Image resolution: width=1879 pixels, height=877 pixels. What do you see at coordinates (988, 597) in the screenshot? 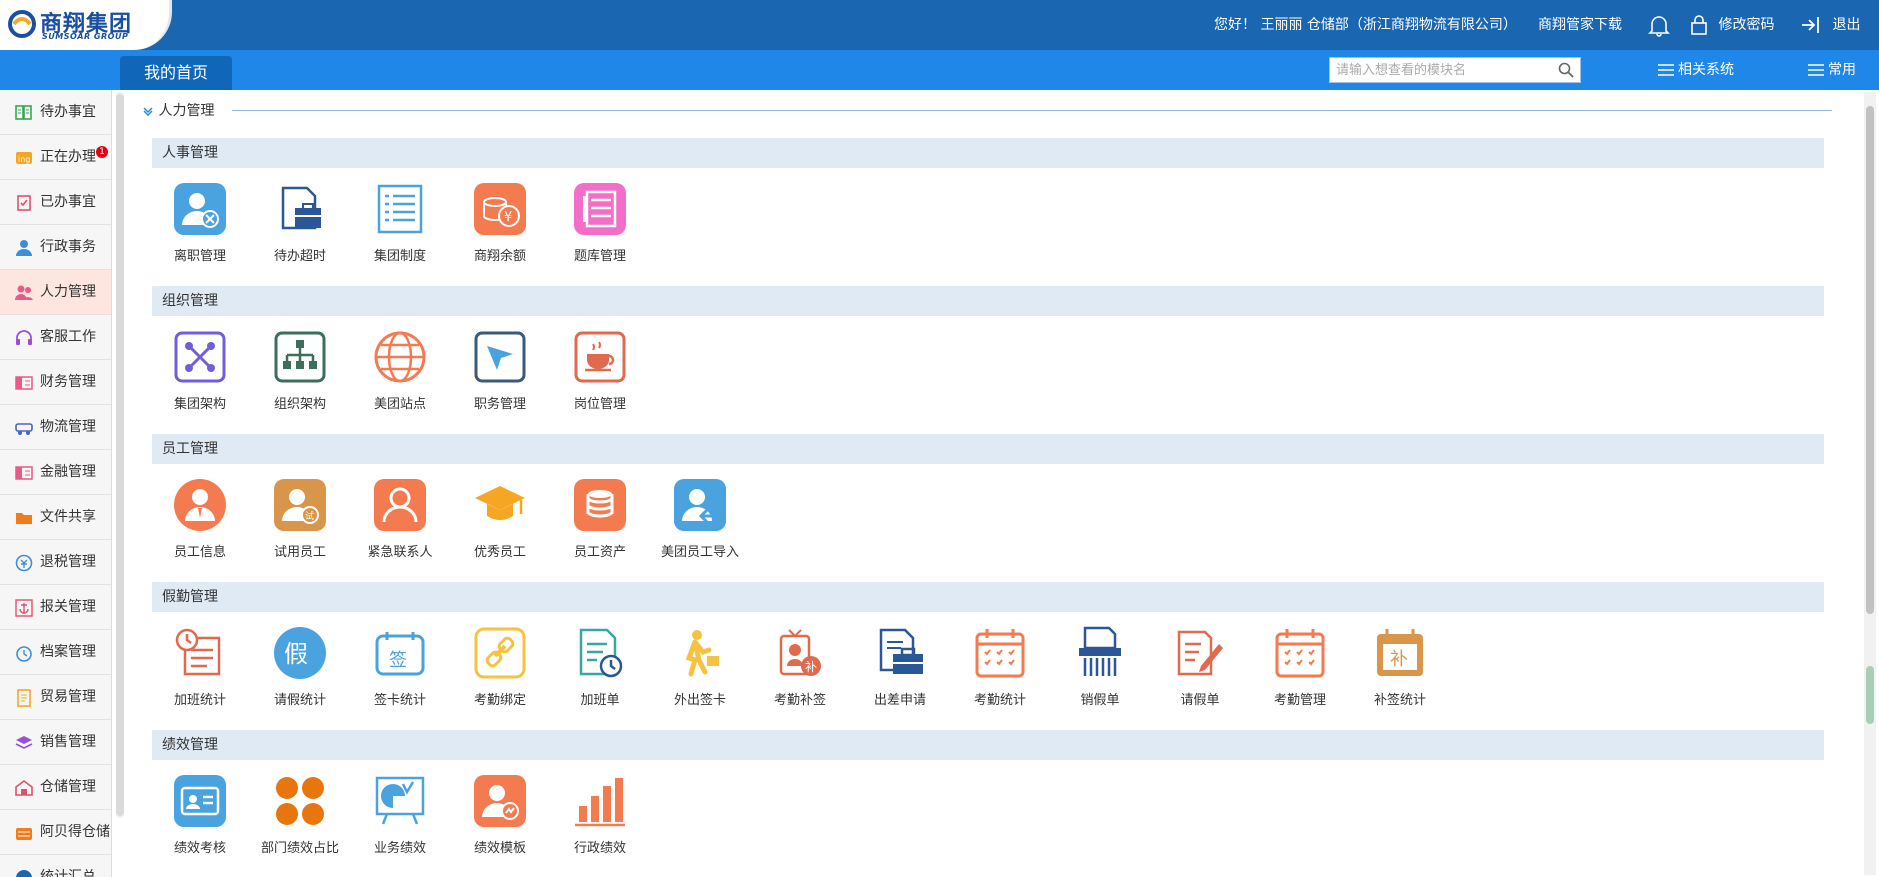
I see `group-header: 假勤管理` at bounding box center [988, 597].